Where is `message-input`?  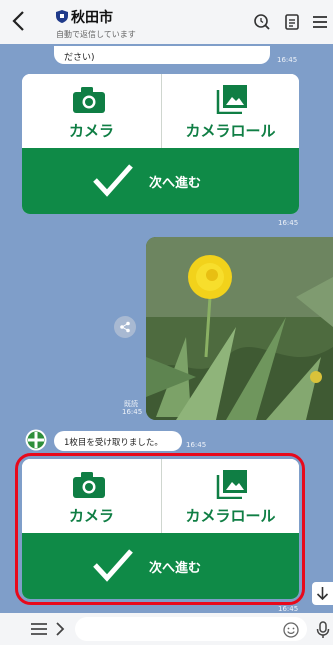
message-input is located at coordinates (191, 629).